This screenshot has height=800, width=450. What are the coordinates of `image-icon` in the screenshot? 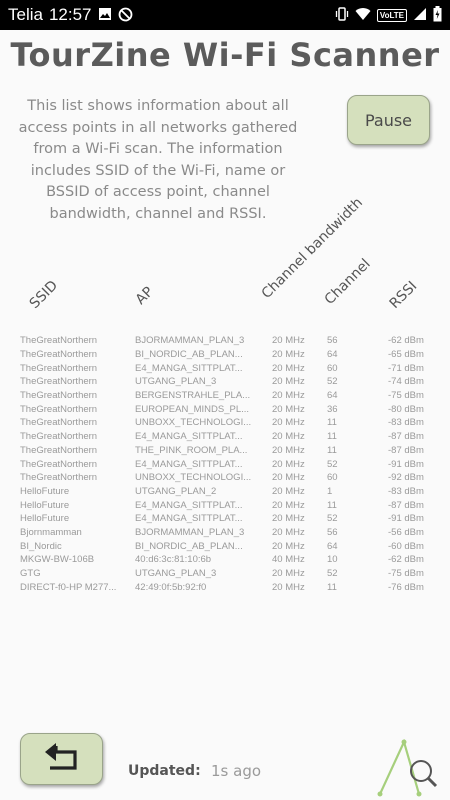 It's located at (105, 15).